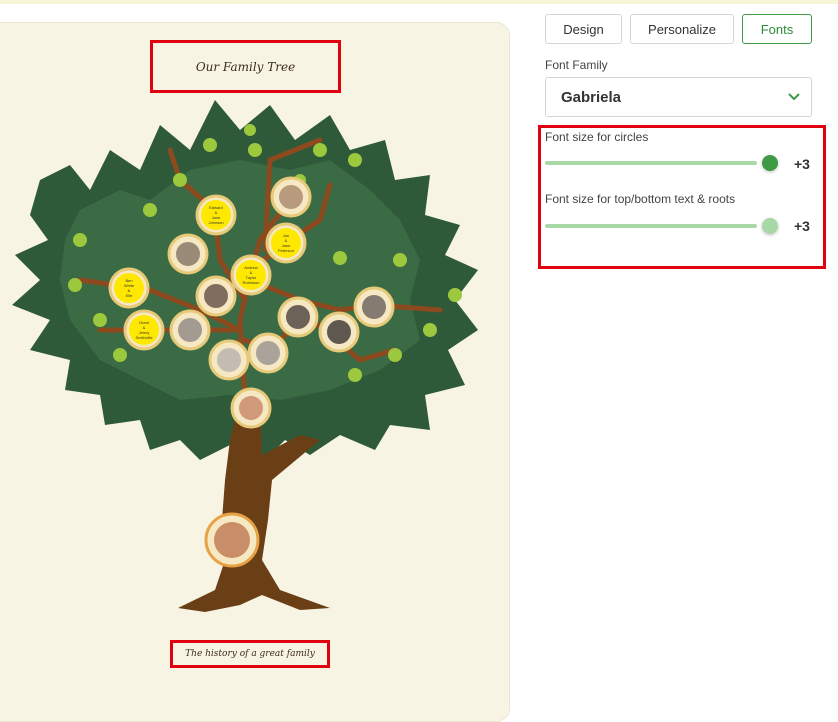 Image resolution: width=838 pixels, height=722 pixels. I want to click on top-text-box: Our Family Tree, so click(245, 66).